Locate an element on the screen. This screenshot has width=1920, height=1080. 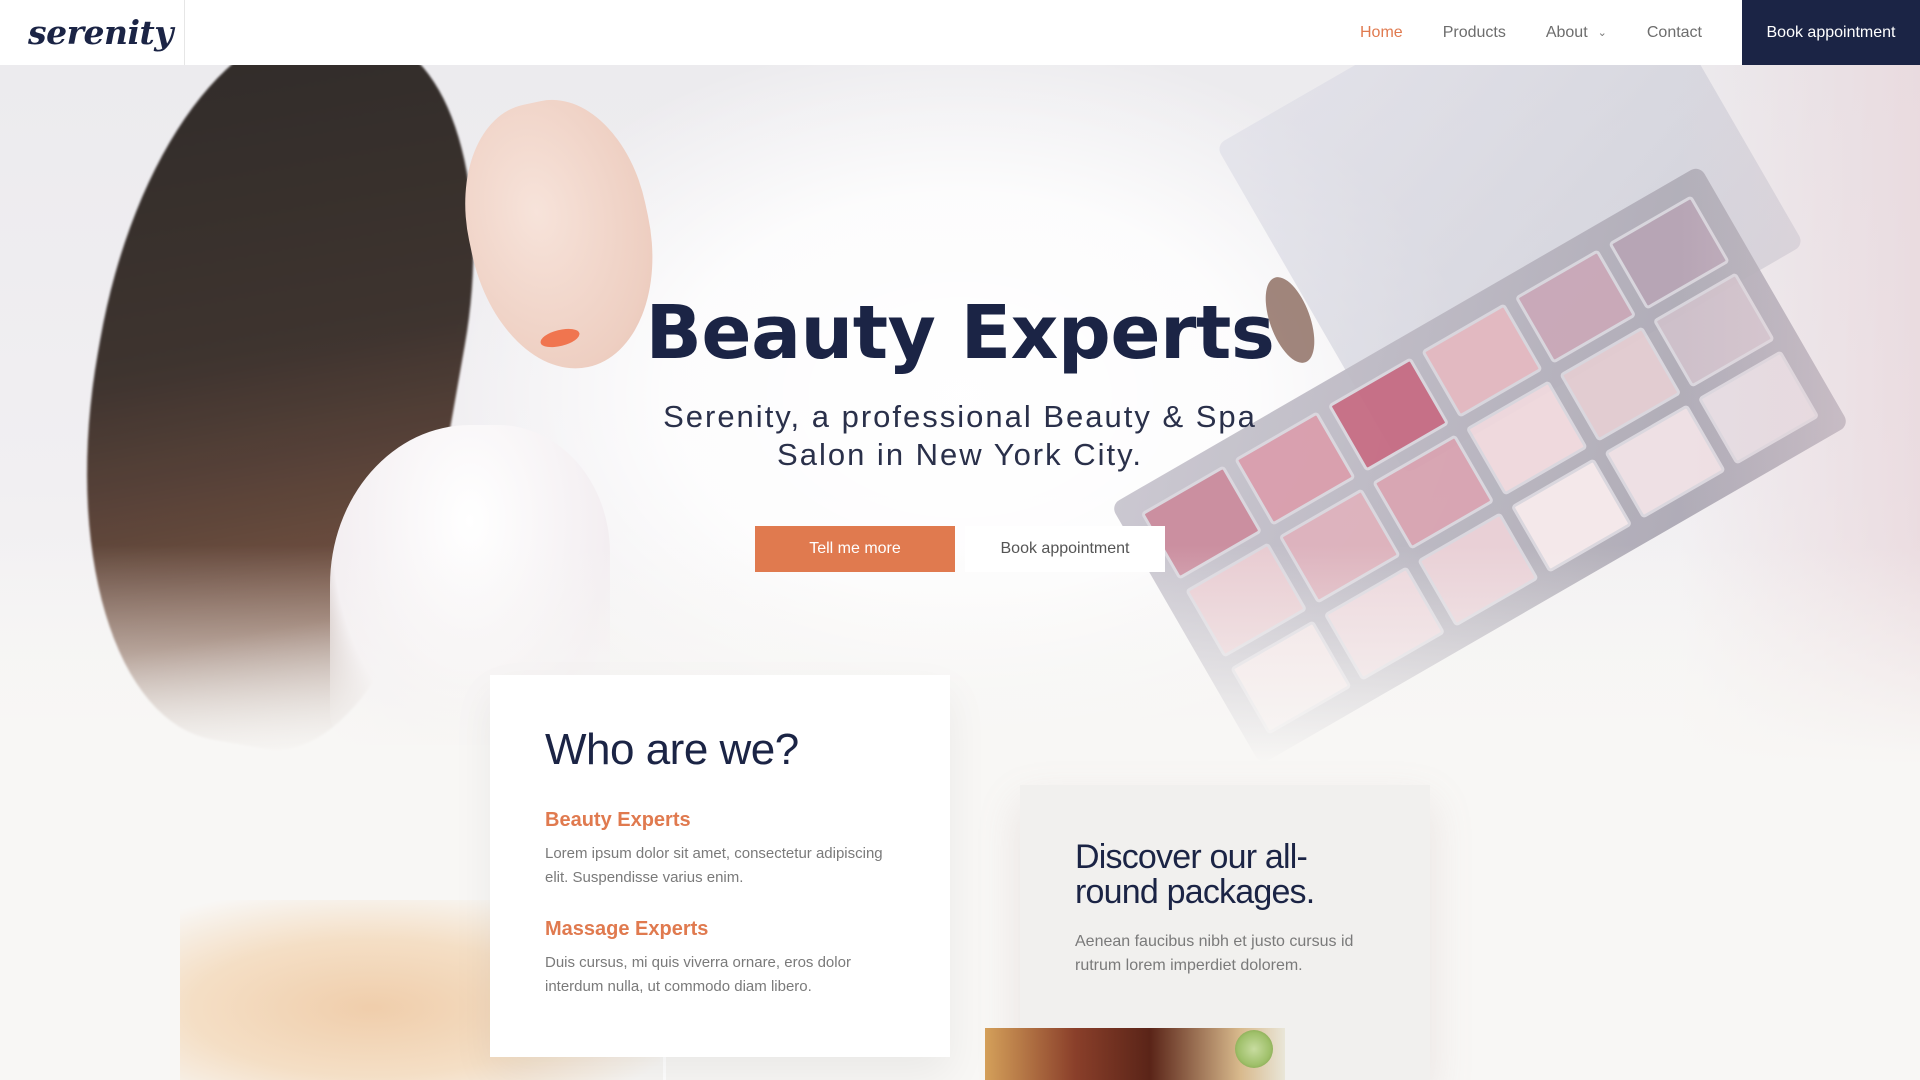
book-appointment-nav-button: Book appointment is located at coordinates (1831, 32).